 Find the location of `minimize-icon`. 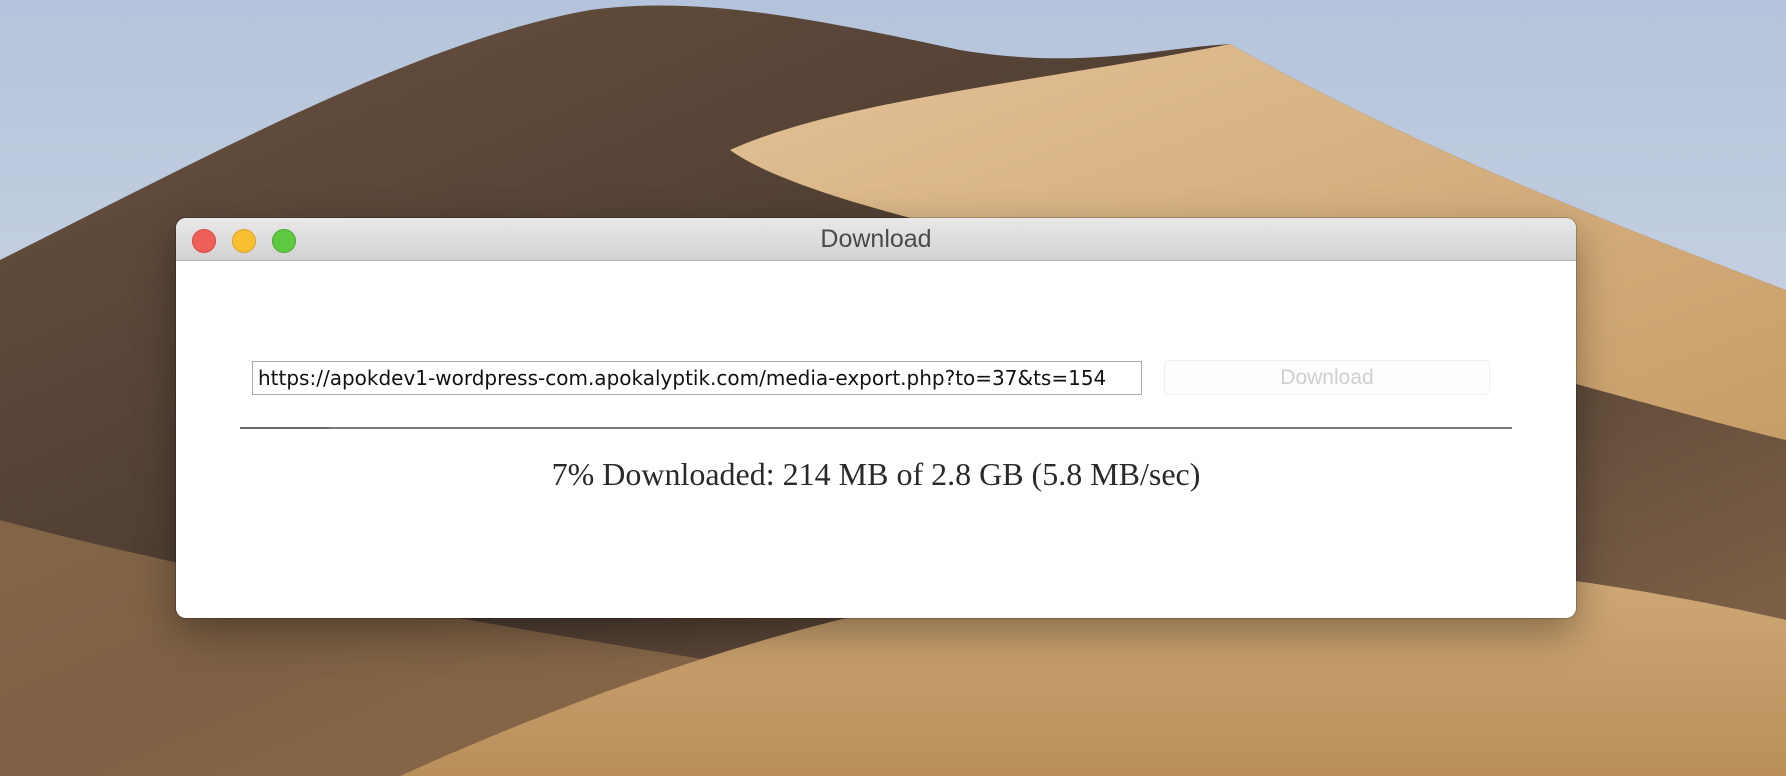

minimize-icon is located at coordinates (244, 241).